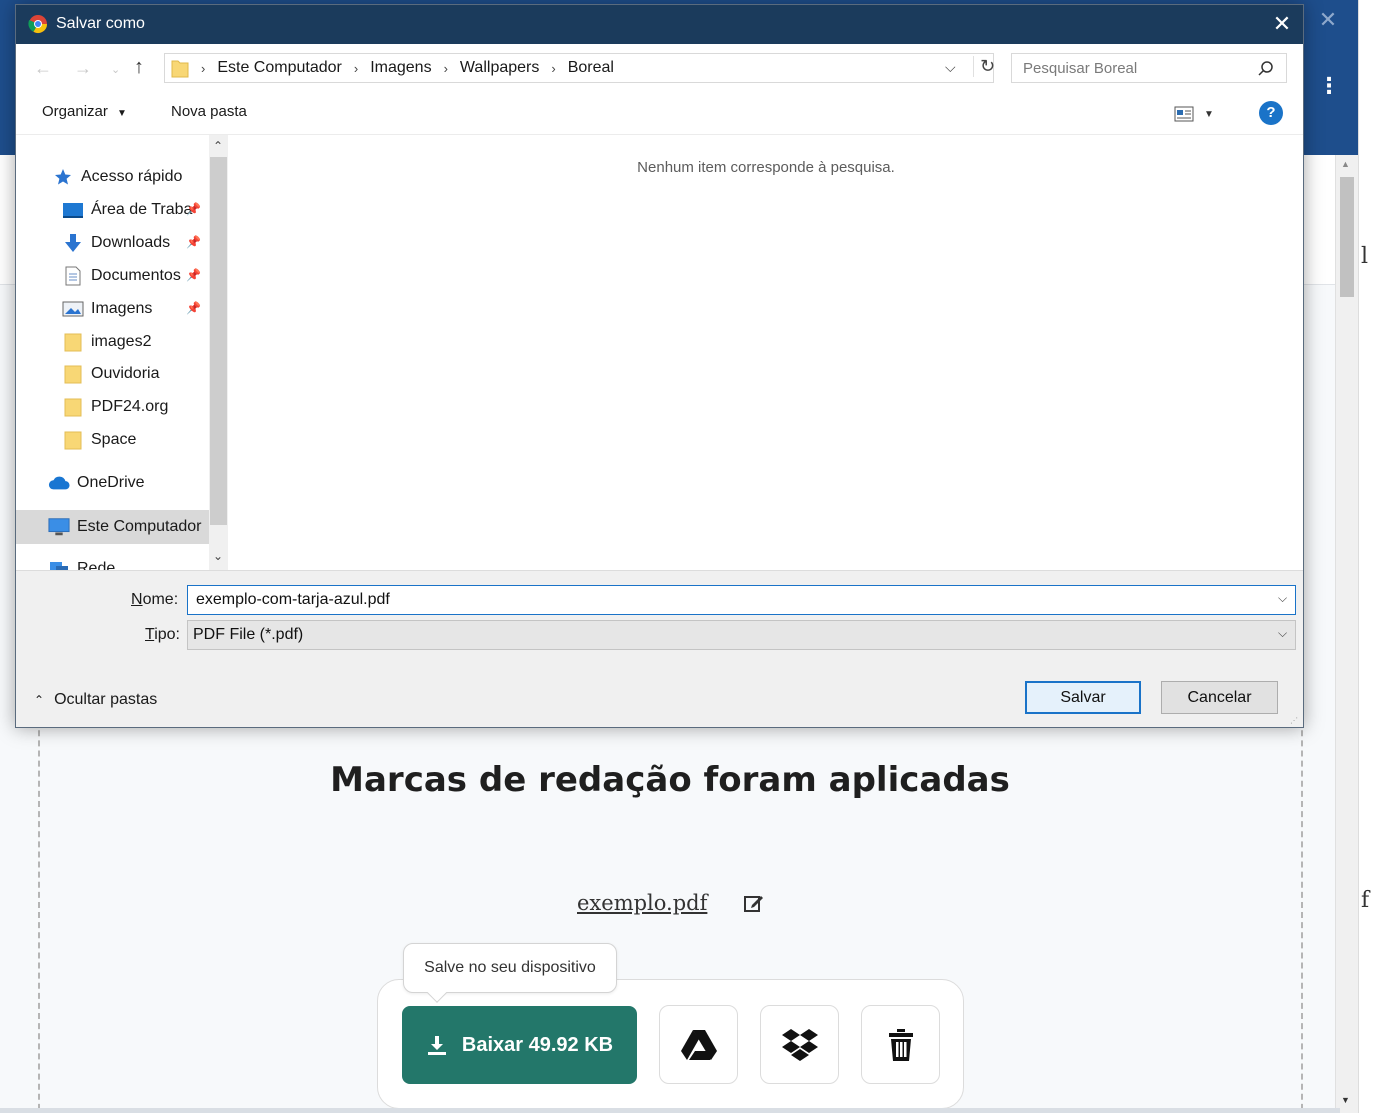 The height and width of the screenshot is (1113, 1375). Describe the element at coordinates (160, 599) in the screenshot. I see `file-name-label-text: ome:` at that location.